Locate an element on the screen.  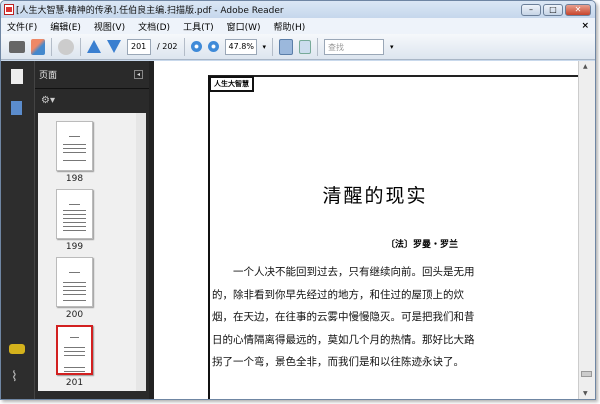
menu-document: 文档(D) is located at coordinates (154, 26).